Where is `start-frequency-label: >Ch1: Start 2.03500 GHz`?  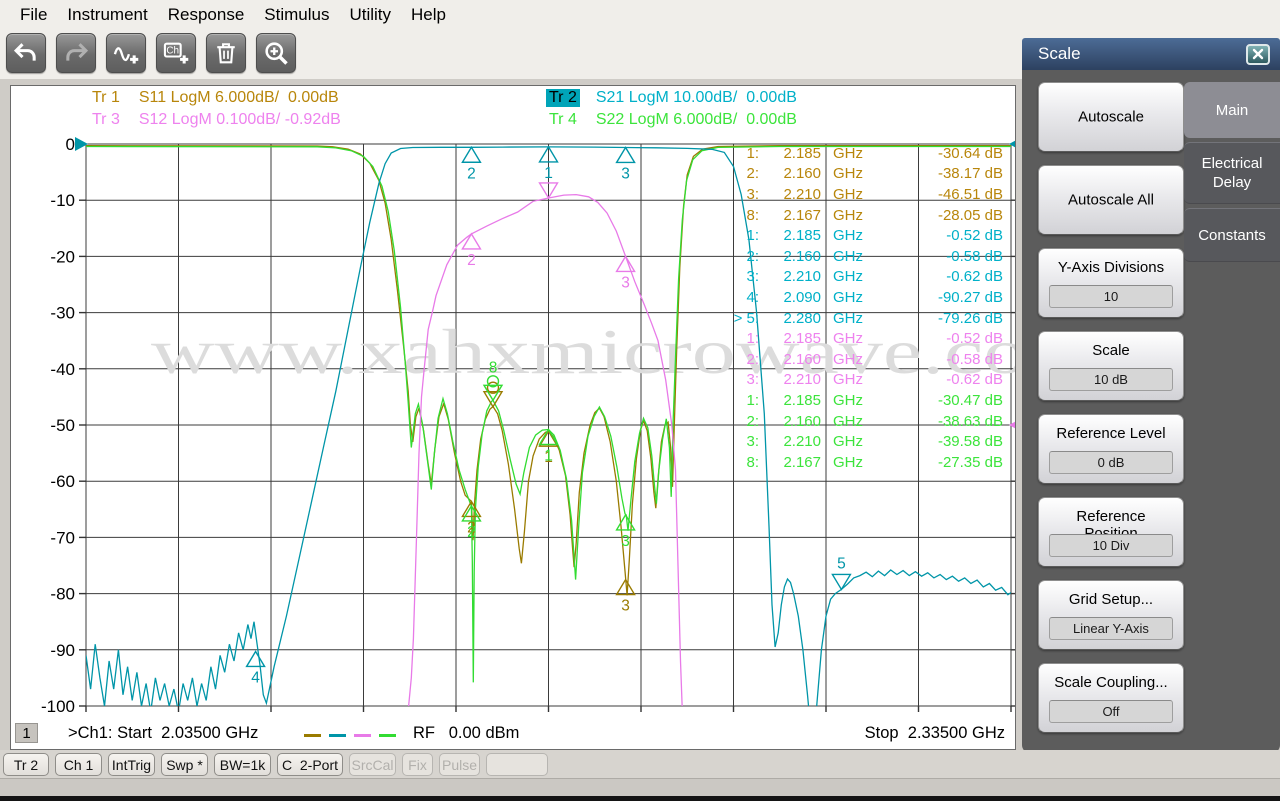
start-frequency-label: >Ch1: Start 2.03500 GHz is located at coordinates (163, 733).